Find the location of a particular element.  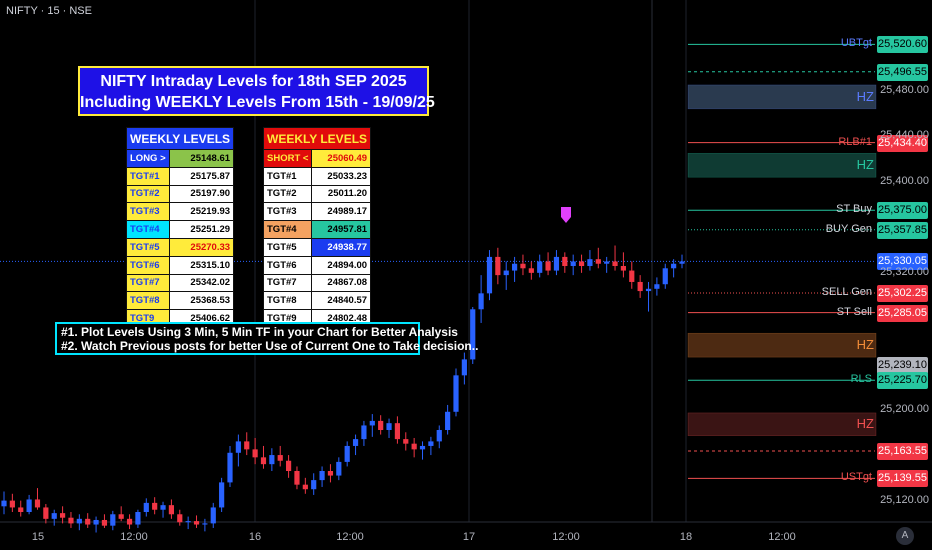

level-row: TGT#1 25033.23 is located at coordinates (317, 176).